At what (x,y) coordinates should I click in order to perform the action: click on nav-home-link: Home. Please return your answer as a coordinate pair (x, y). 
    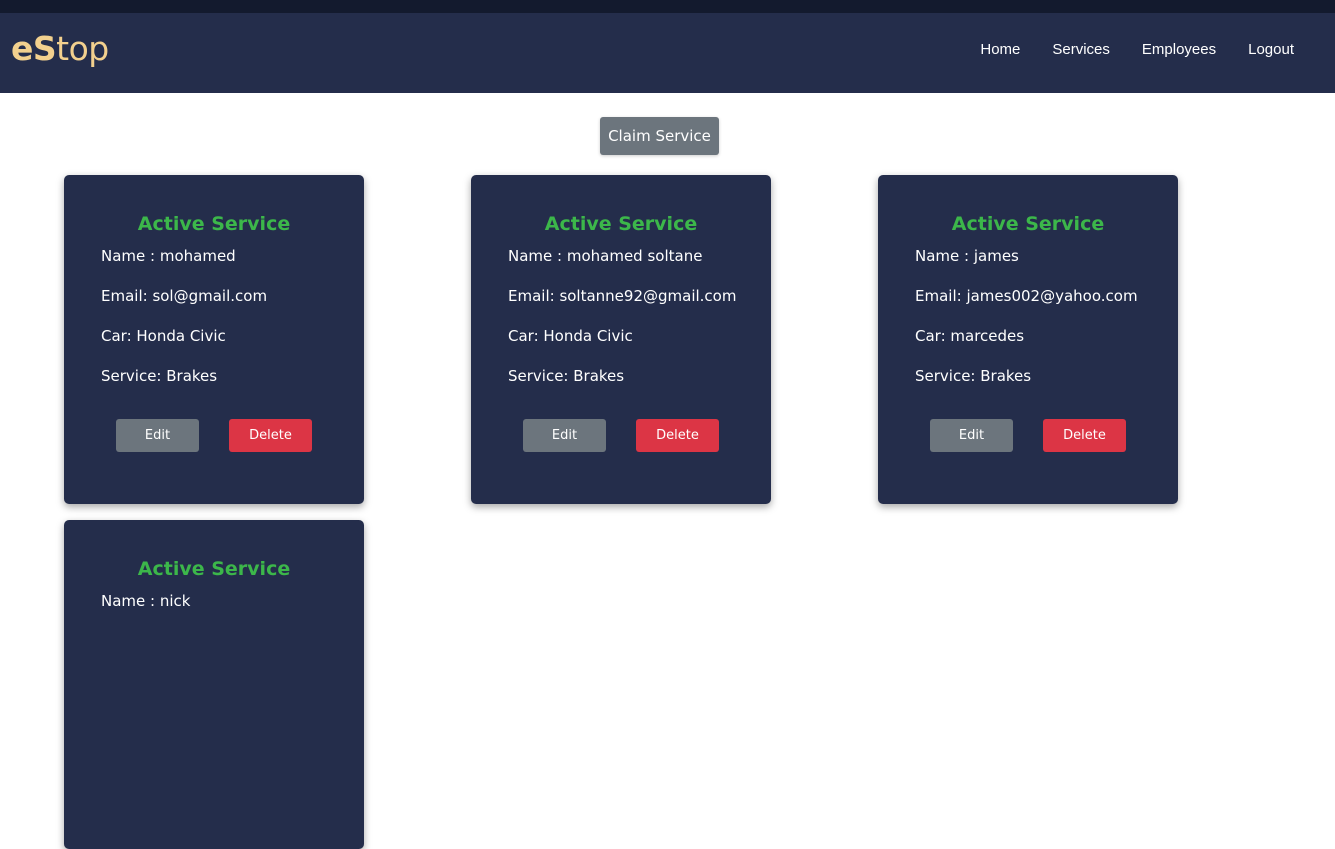
    Looking at the image, I should click on (1000, 49).